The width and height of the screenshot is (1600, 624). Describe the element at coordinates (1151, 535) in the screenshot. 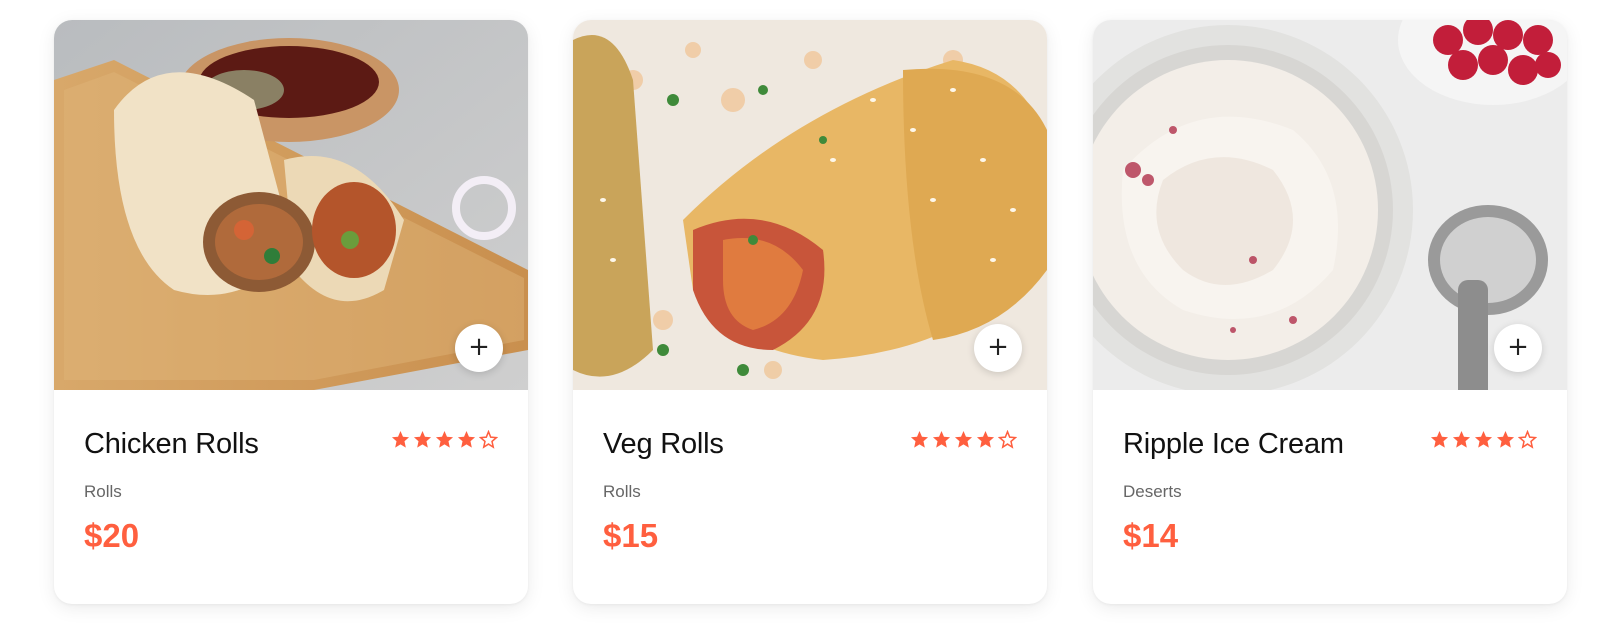

I see `product-price: $14` at that location.